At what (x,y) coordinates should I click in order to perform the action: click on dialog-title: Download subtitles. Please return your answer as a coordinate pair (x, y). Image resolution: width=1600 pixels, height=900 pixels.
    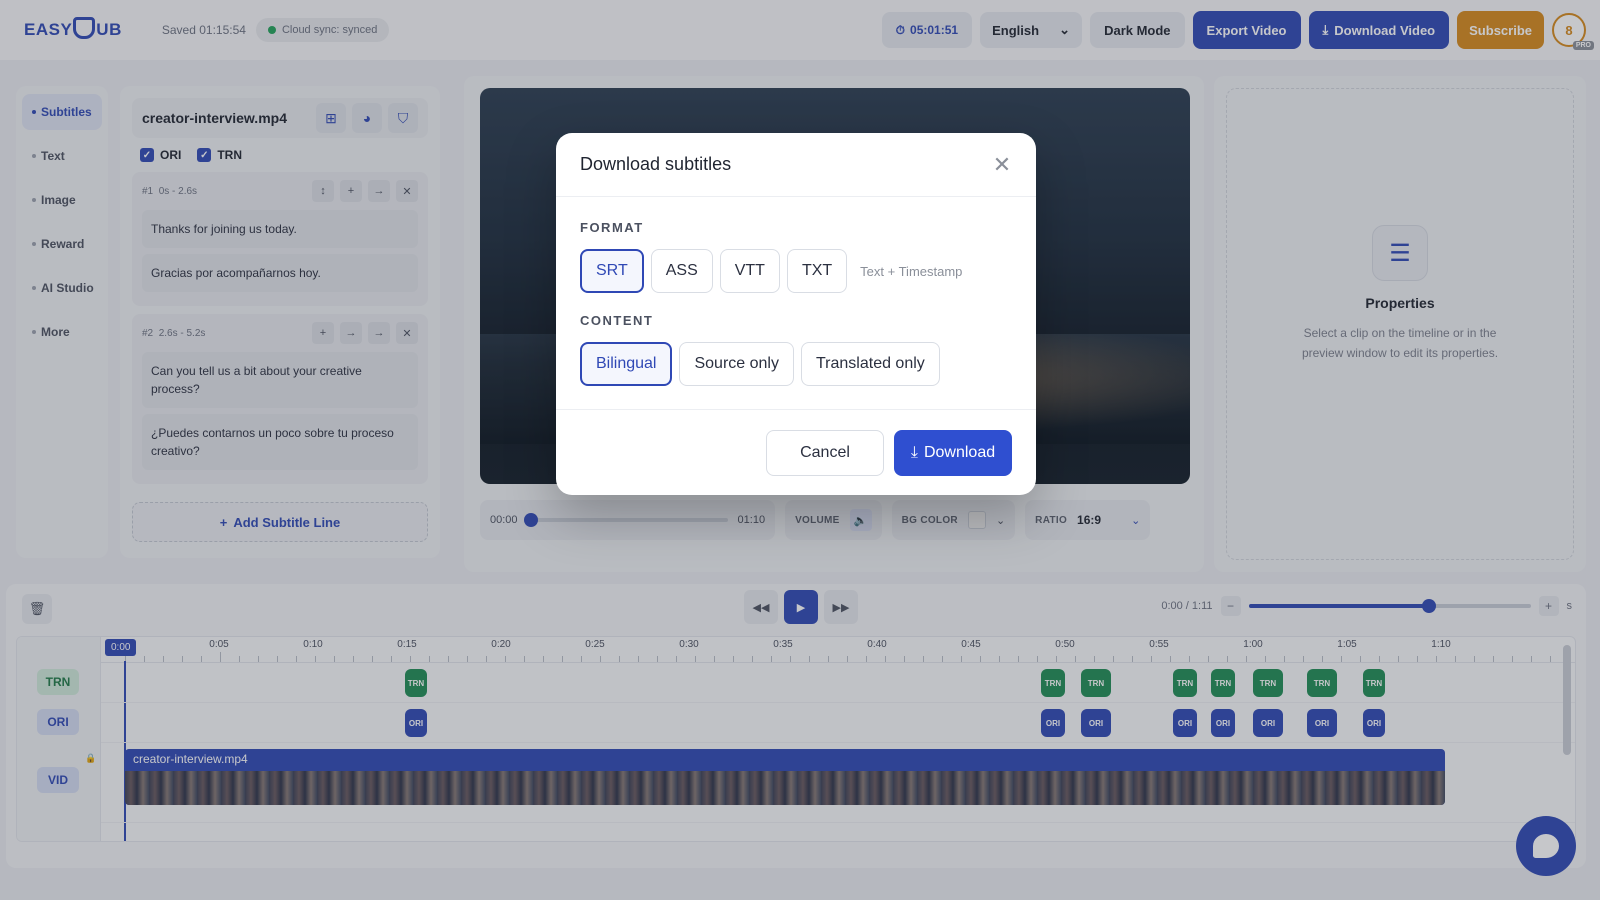
    Looking at the image, I should click on (656, 164).